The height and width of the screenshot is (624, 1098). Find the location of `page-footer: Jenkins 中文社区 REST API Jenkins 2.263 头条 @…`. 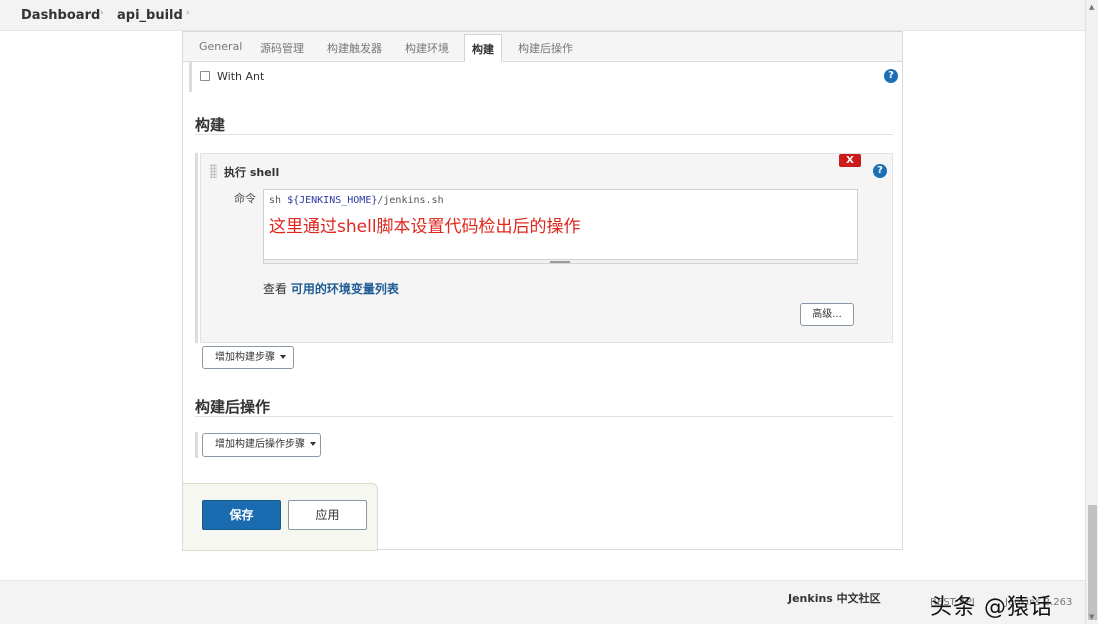

page-footer: Jenkins 中文社区 REST API Jenkins 2.263 头条 @… is located at coordinates (542, 602).